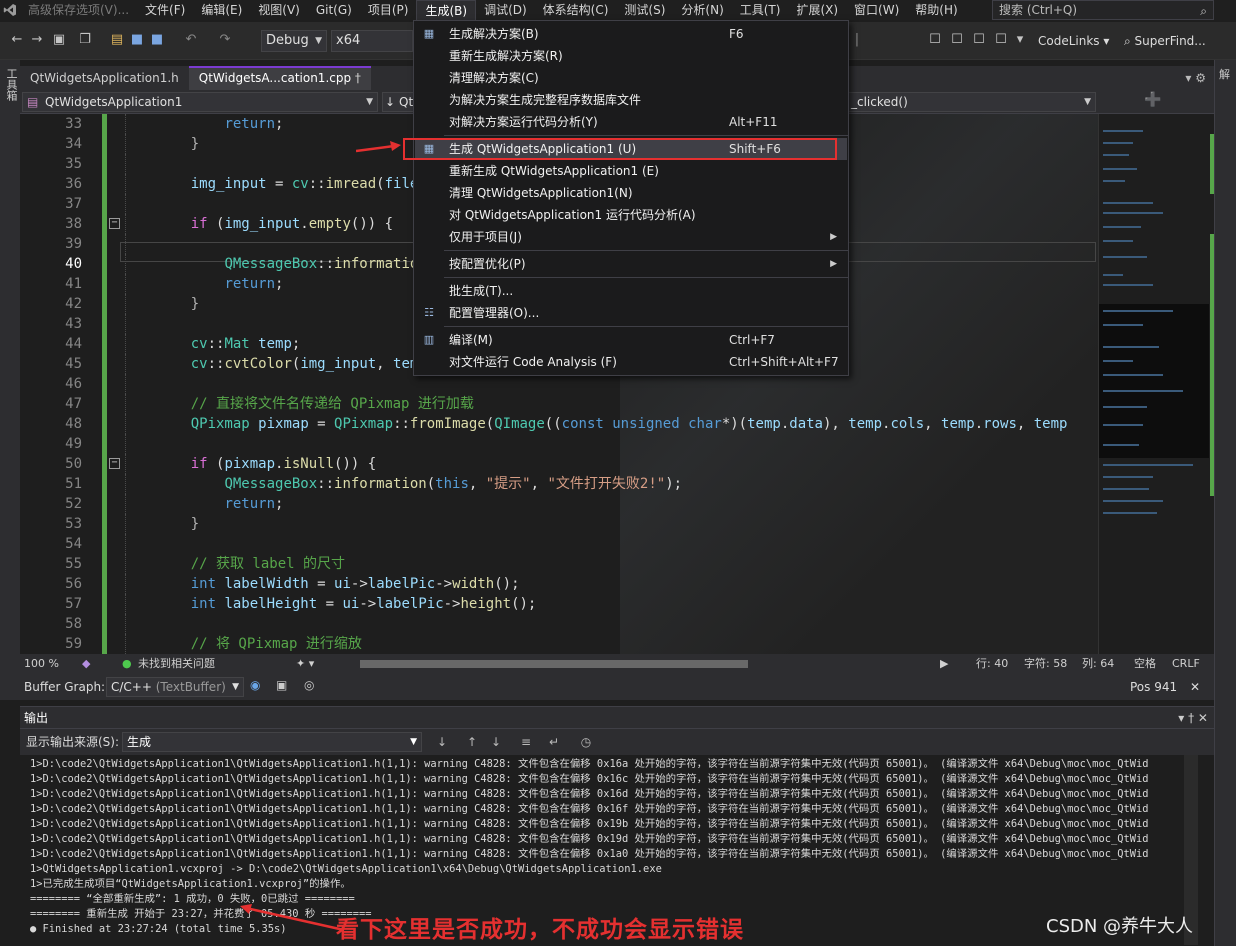 The height and width of the screenshot is (946, 1236). What do you see at coordinates (1103, 10) in the screenshot?
I see `global-search-input: 搜索 (Ctrl+Q) ⌕` at bounding box center [1103, 10].